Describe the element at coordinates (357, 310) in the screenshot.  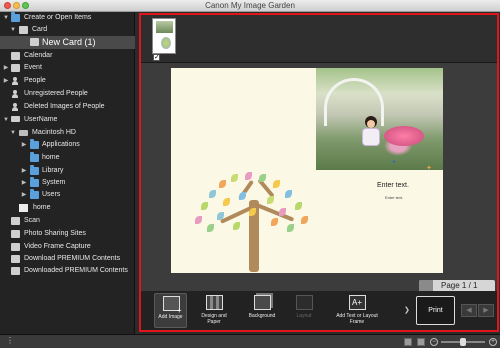
I see `add-text-button: A+ Add Text or Layout Frame` at that location.